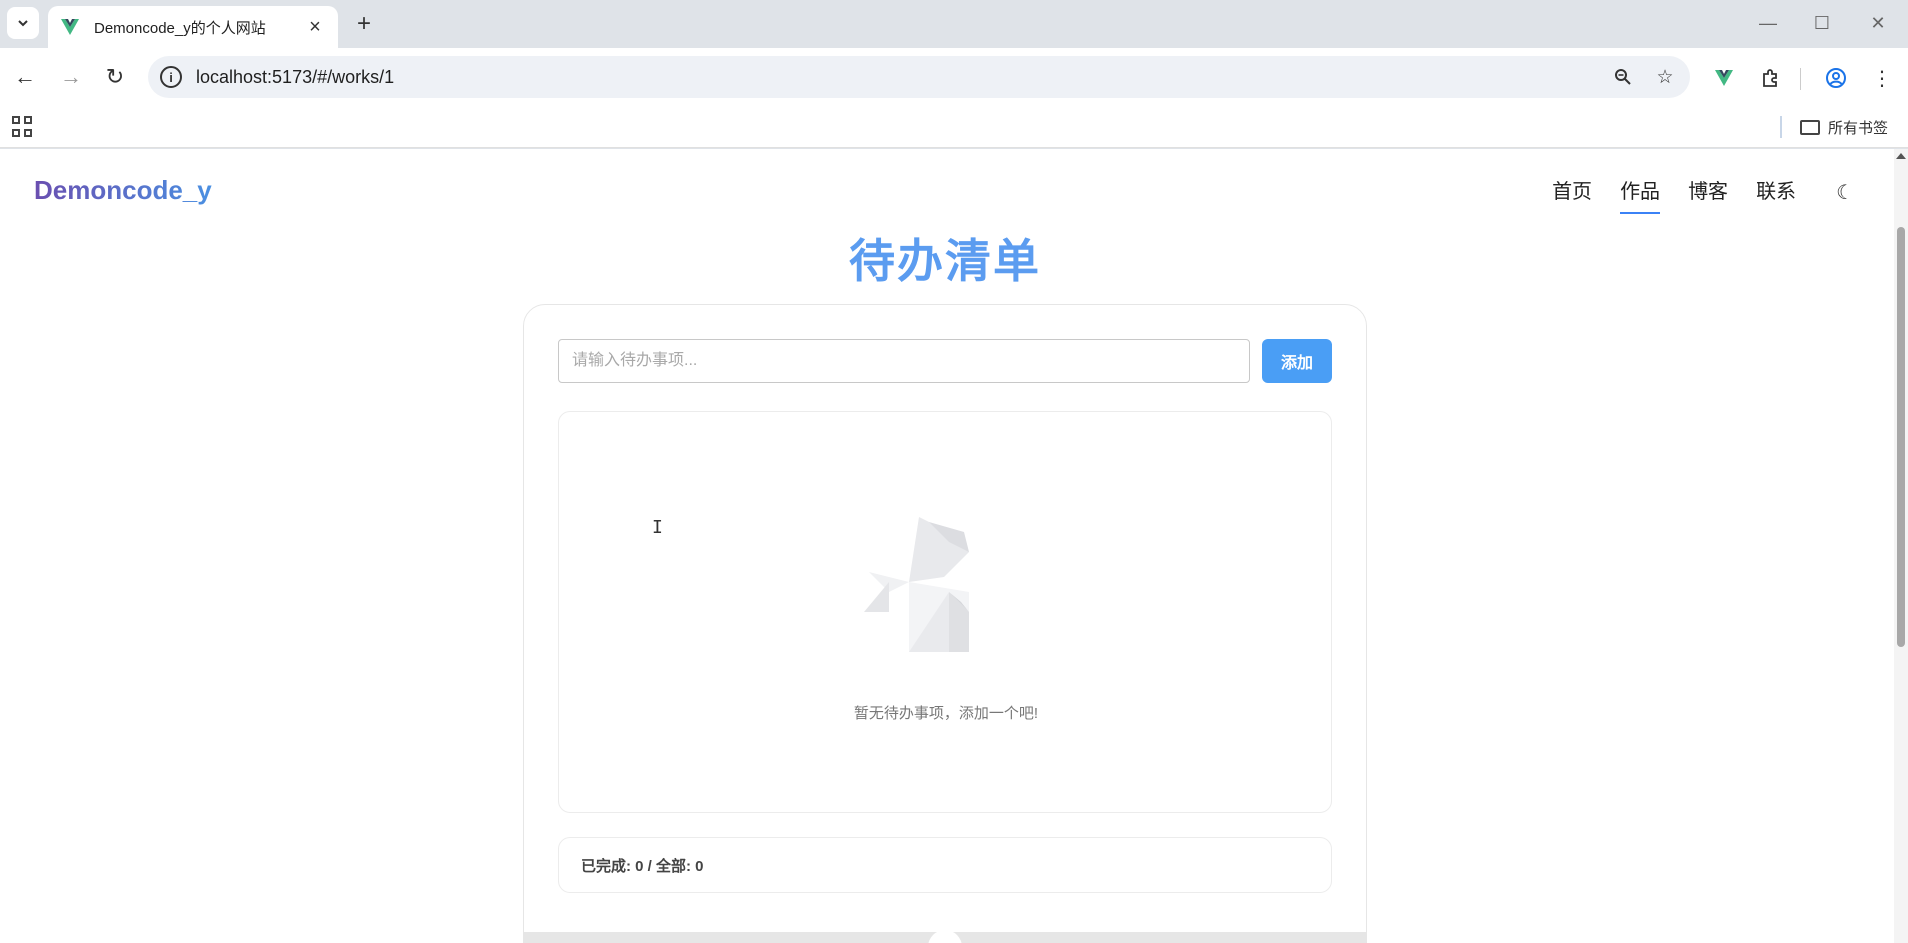 This screenshot has width=1908, height=943. What do you see at coordinates (364, 24) in the screenshot?
I see `new-tab-button: +` at bounding box center [364, 24].